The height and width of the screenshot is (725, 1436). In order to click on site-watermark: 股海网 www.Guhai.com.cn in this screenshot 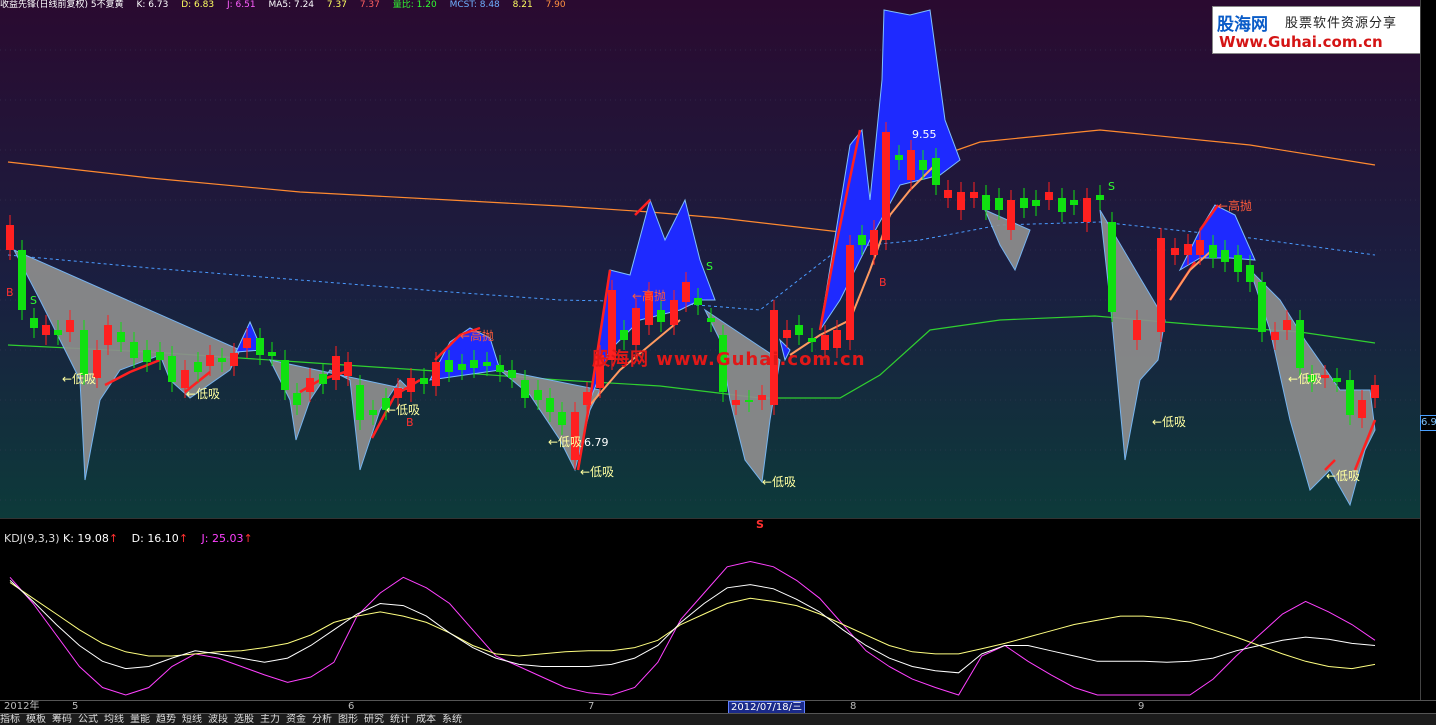, I will do `click(729, 359)`.